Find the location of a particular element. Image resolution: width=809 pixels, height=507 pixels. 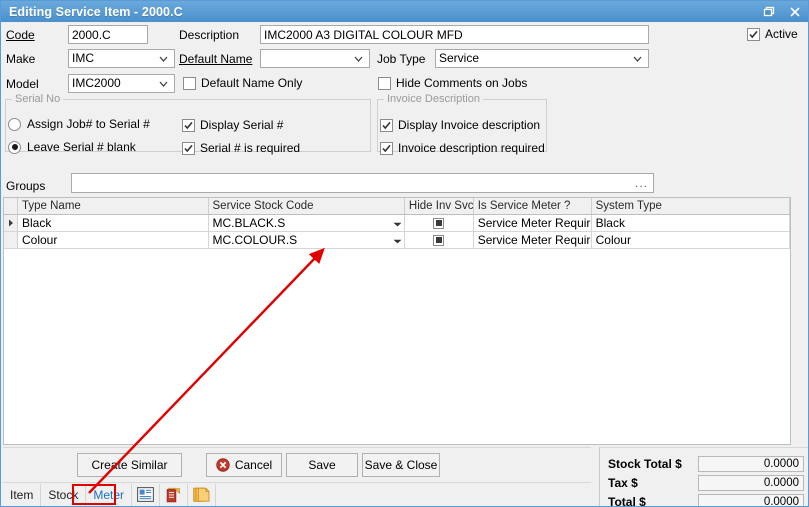

close-icon is located at coordinates (795, 11).